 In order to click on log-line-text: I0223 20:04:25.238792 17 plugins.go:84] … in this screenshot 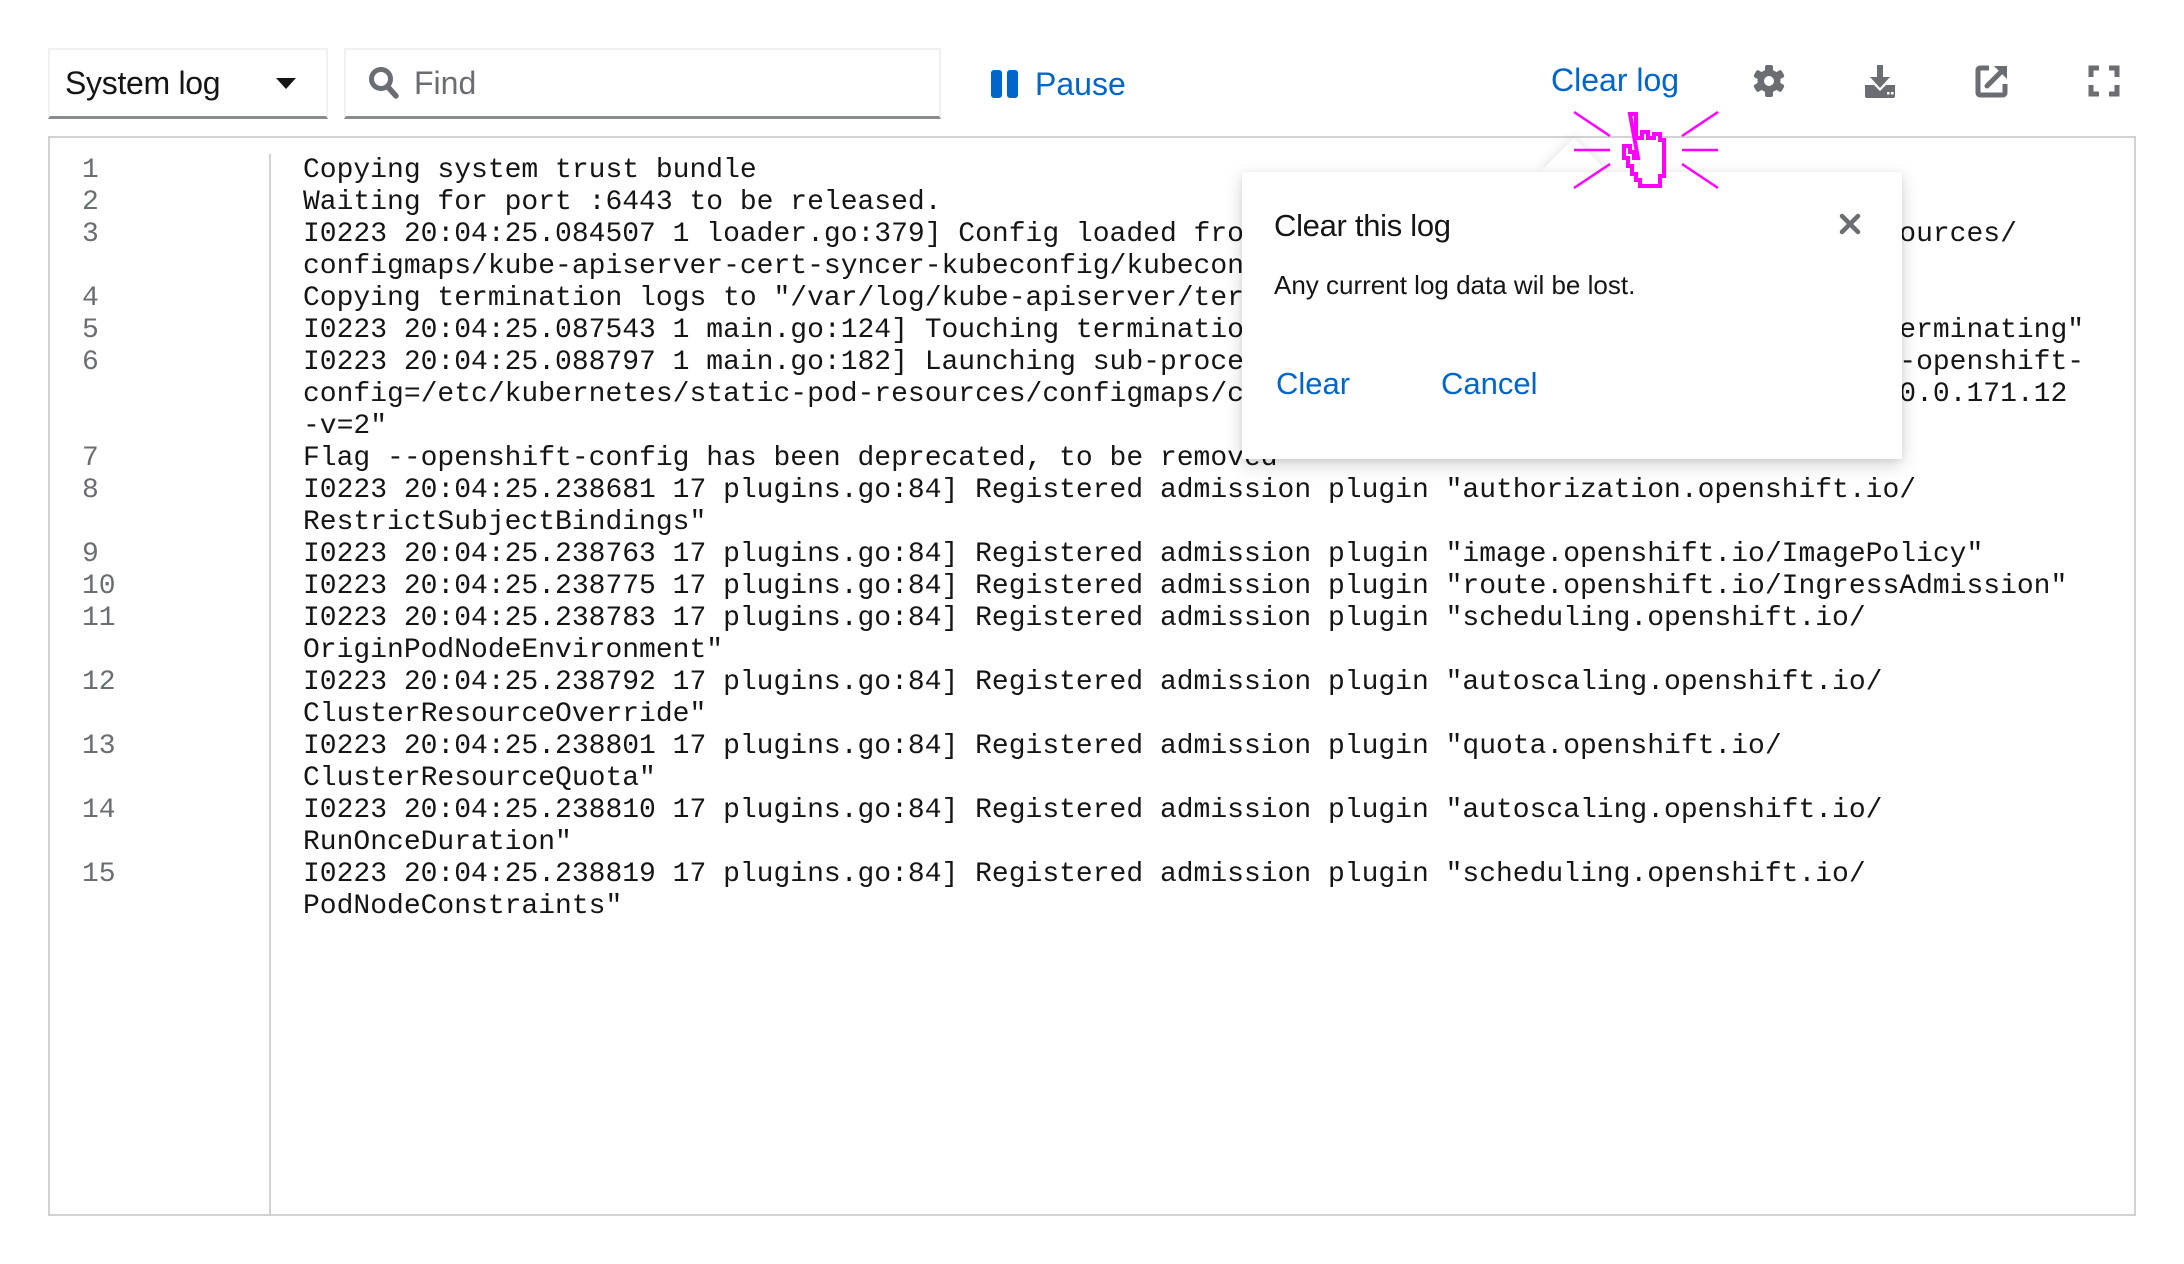, I will do `click(1093, 682)`.